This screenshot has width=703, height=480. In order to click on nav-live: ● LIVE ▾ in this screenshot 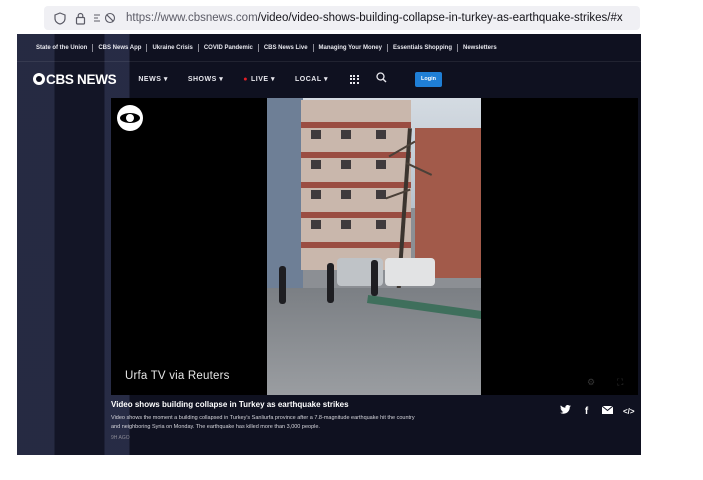, I will do `click(259, 79)`.